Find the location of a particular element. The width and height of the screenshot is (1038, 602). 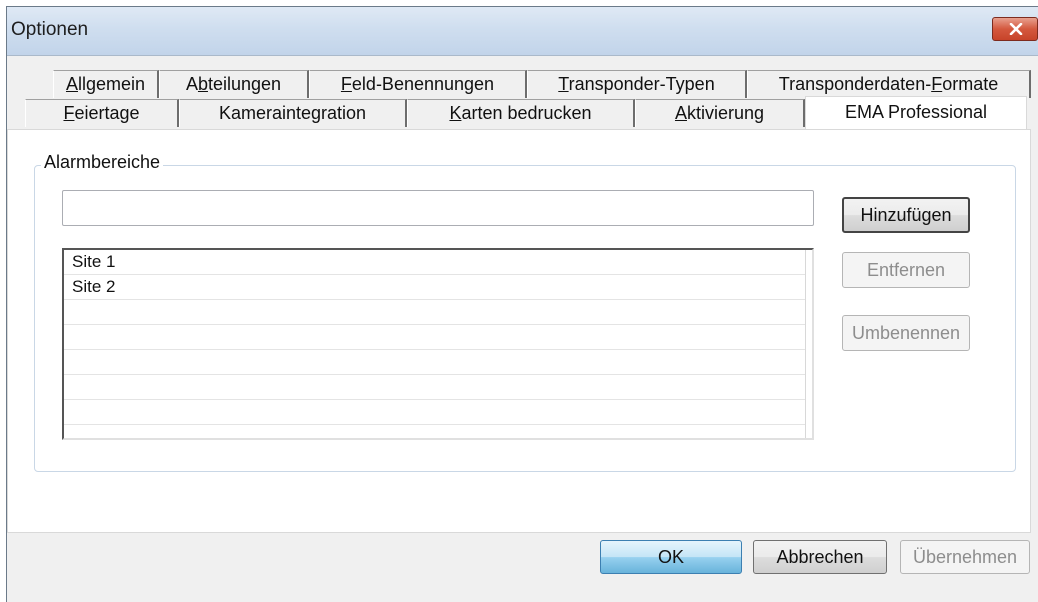

rename-button: Umbenennen is located at coordinates (906, 333).